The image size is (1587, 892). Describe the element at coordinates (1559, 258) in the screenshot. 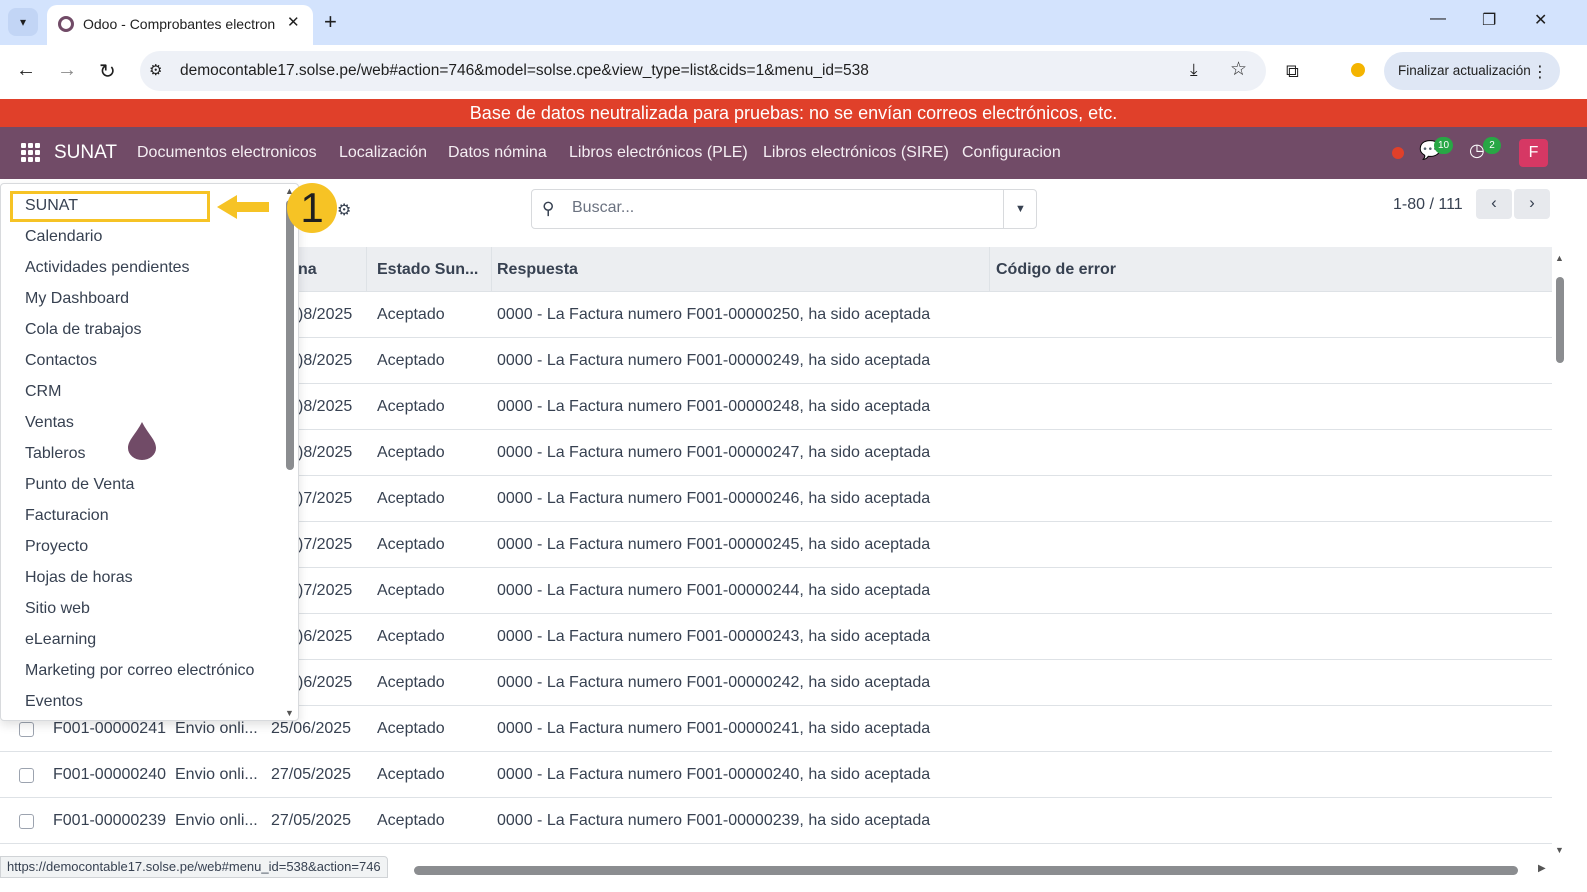

I see `scroll-up-icon: ▲` at that location.